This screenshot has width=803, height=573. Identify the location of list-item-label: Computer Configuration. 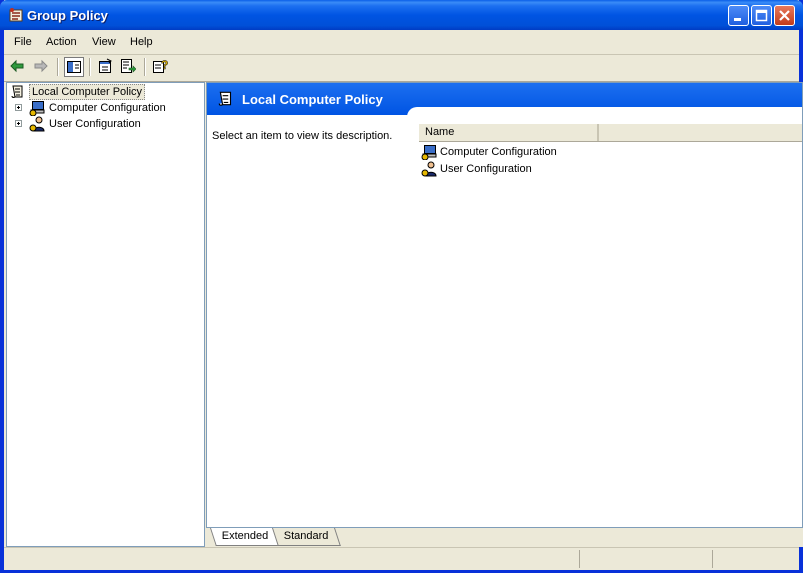
(498, 152).